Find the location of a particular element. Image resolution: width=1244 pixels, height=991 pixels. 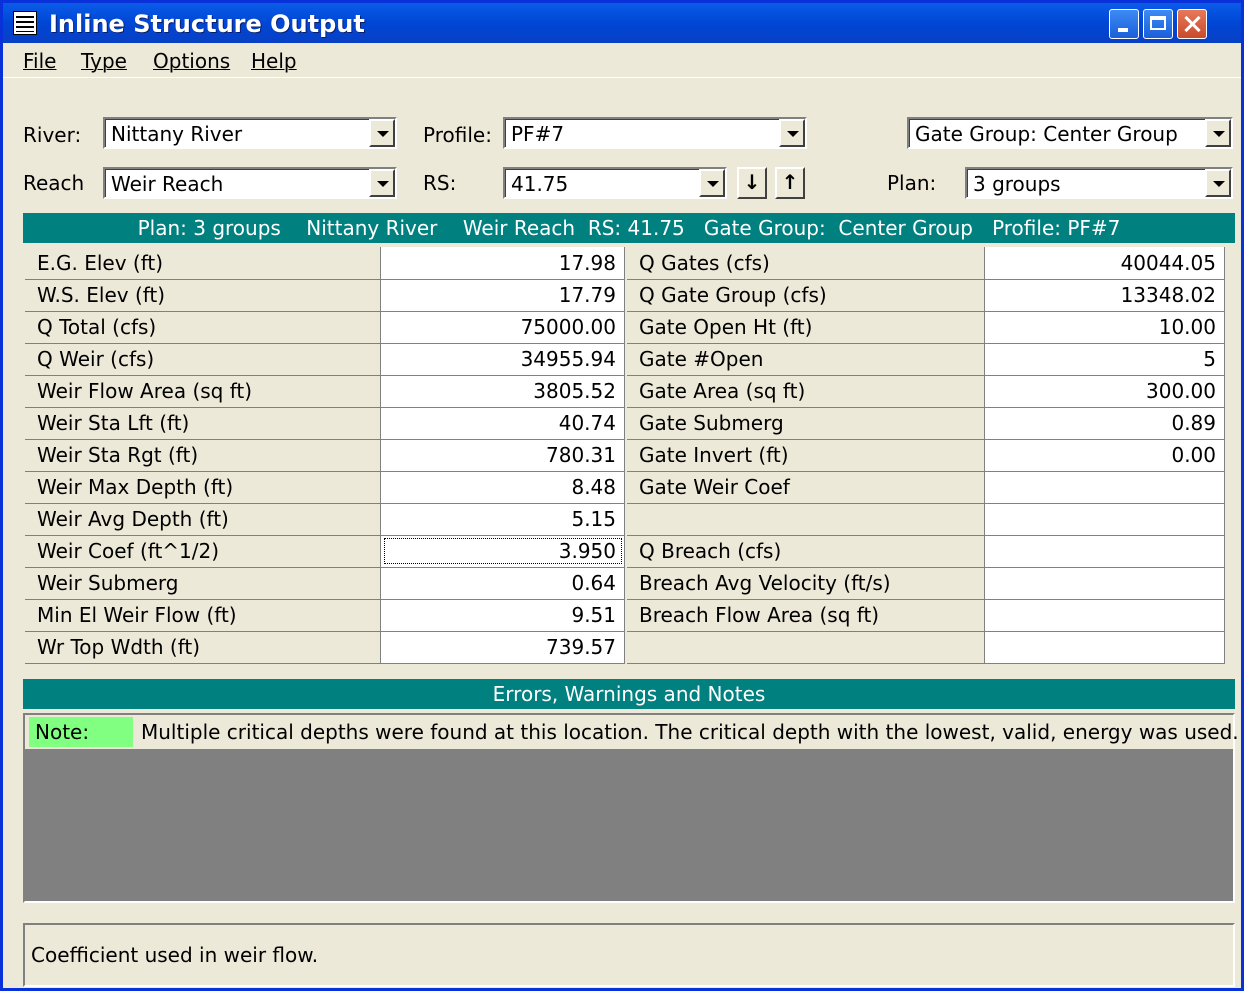

row-value: 8.48 is located at coordinates (502, 487).